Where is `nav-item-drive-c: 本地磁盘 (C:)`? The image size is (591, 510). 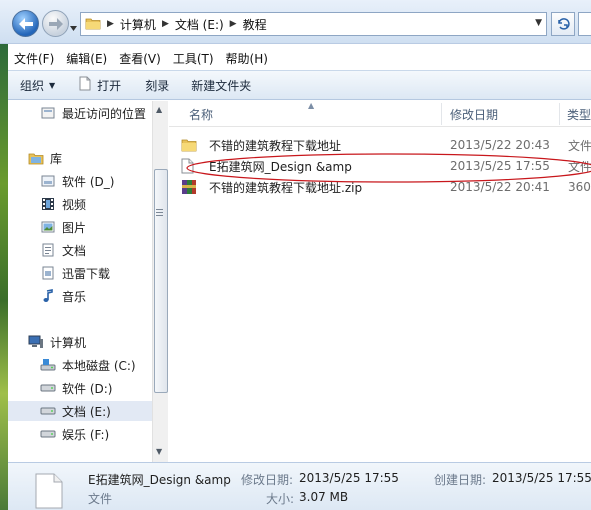 nav-item-drive-c: 本地磁盘 (C:) is located at coordinates (80, 365).